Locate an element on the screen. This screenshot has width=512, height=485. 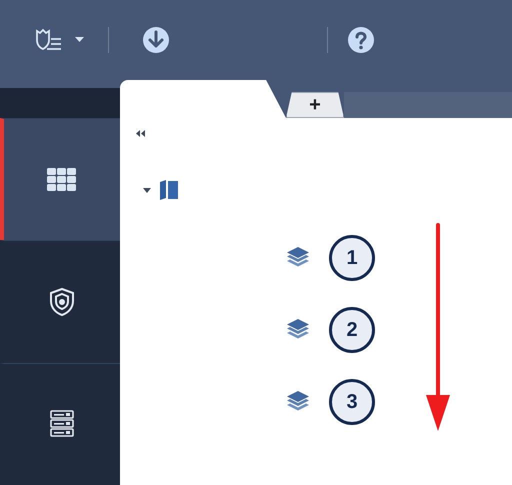
grid-icon is located at coordinates (62, 180).